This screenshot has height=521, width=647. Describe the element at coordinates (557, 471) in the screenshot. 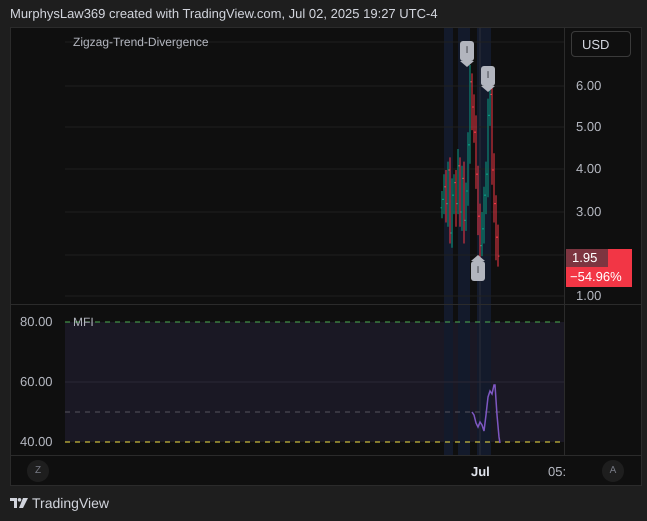

I see `time-label: 05:` at that location.